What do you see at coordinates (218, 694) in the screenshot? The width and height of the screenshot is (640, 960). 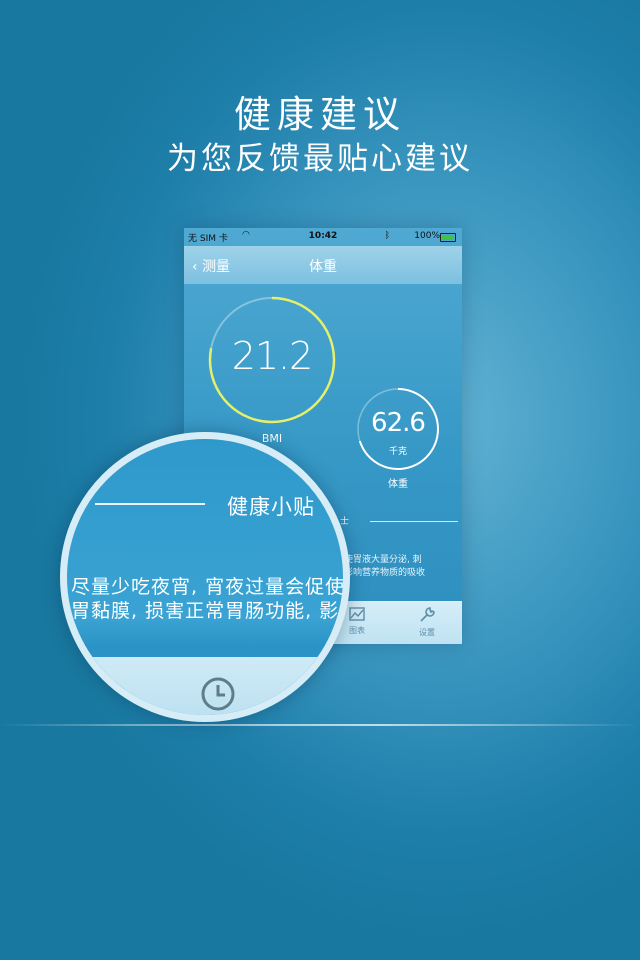 I see `clock-icon` at bounding box center [218, 694].